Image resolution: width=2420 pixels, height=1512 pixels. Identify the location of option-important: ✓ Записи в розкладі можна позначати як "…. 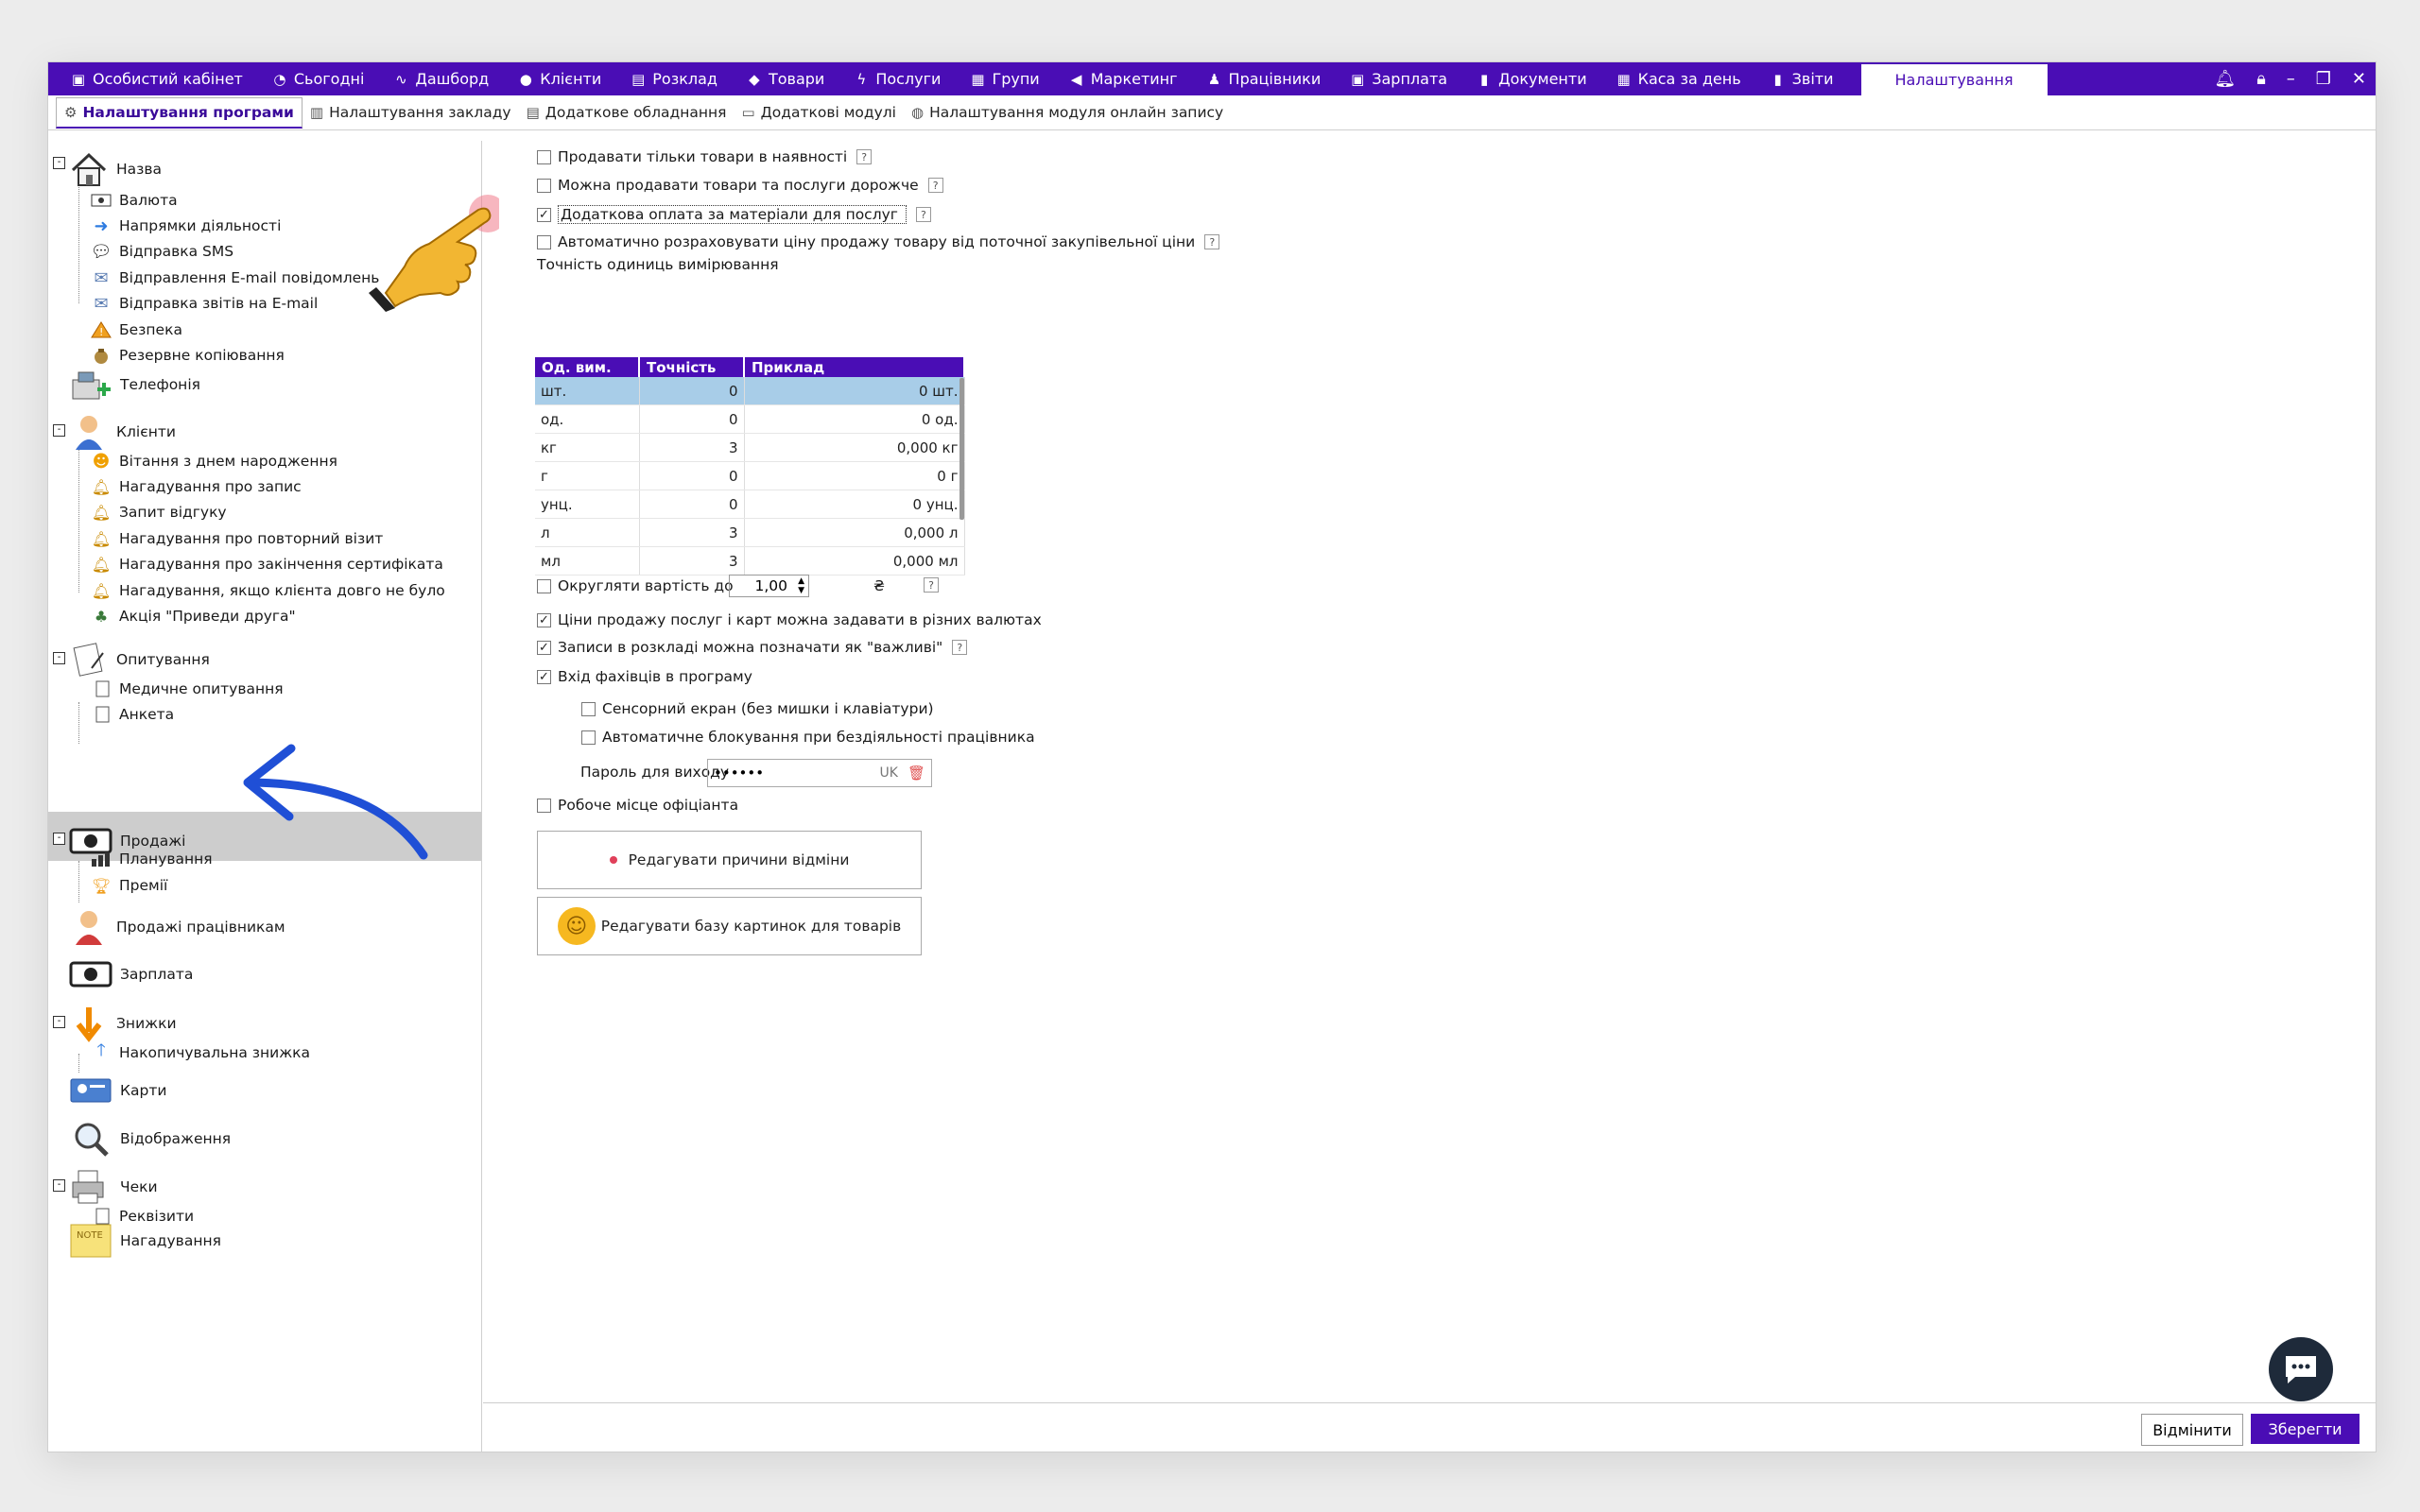
(753, 647).